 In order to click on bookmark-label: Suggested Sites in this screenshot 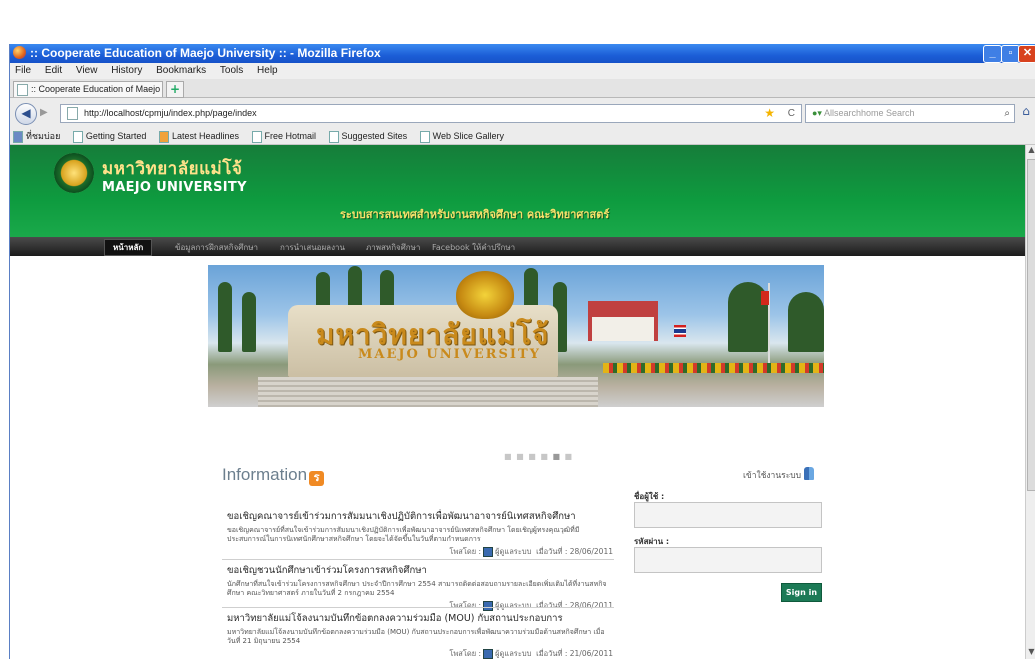, I will do `click(374, 136)`.